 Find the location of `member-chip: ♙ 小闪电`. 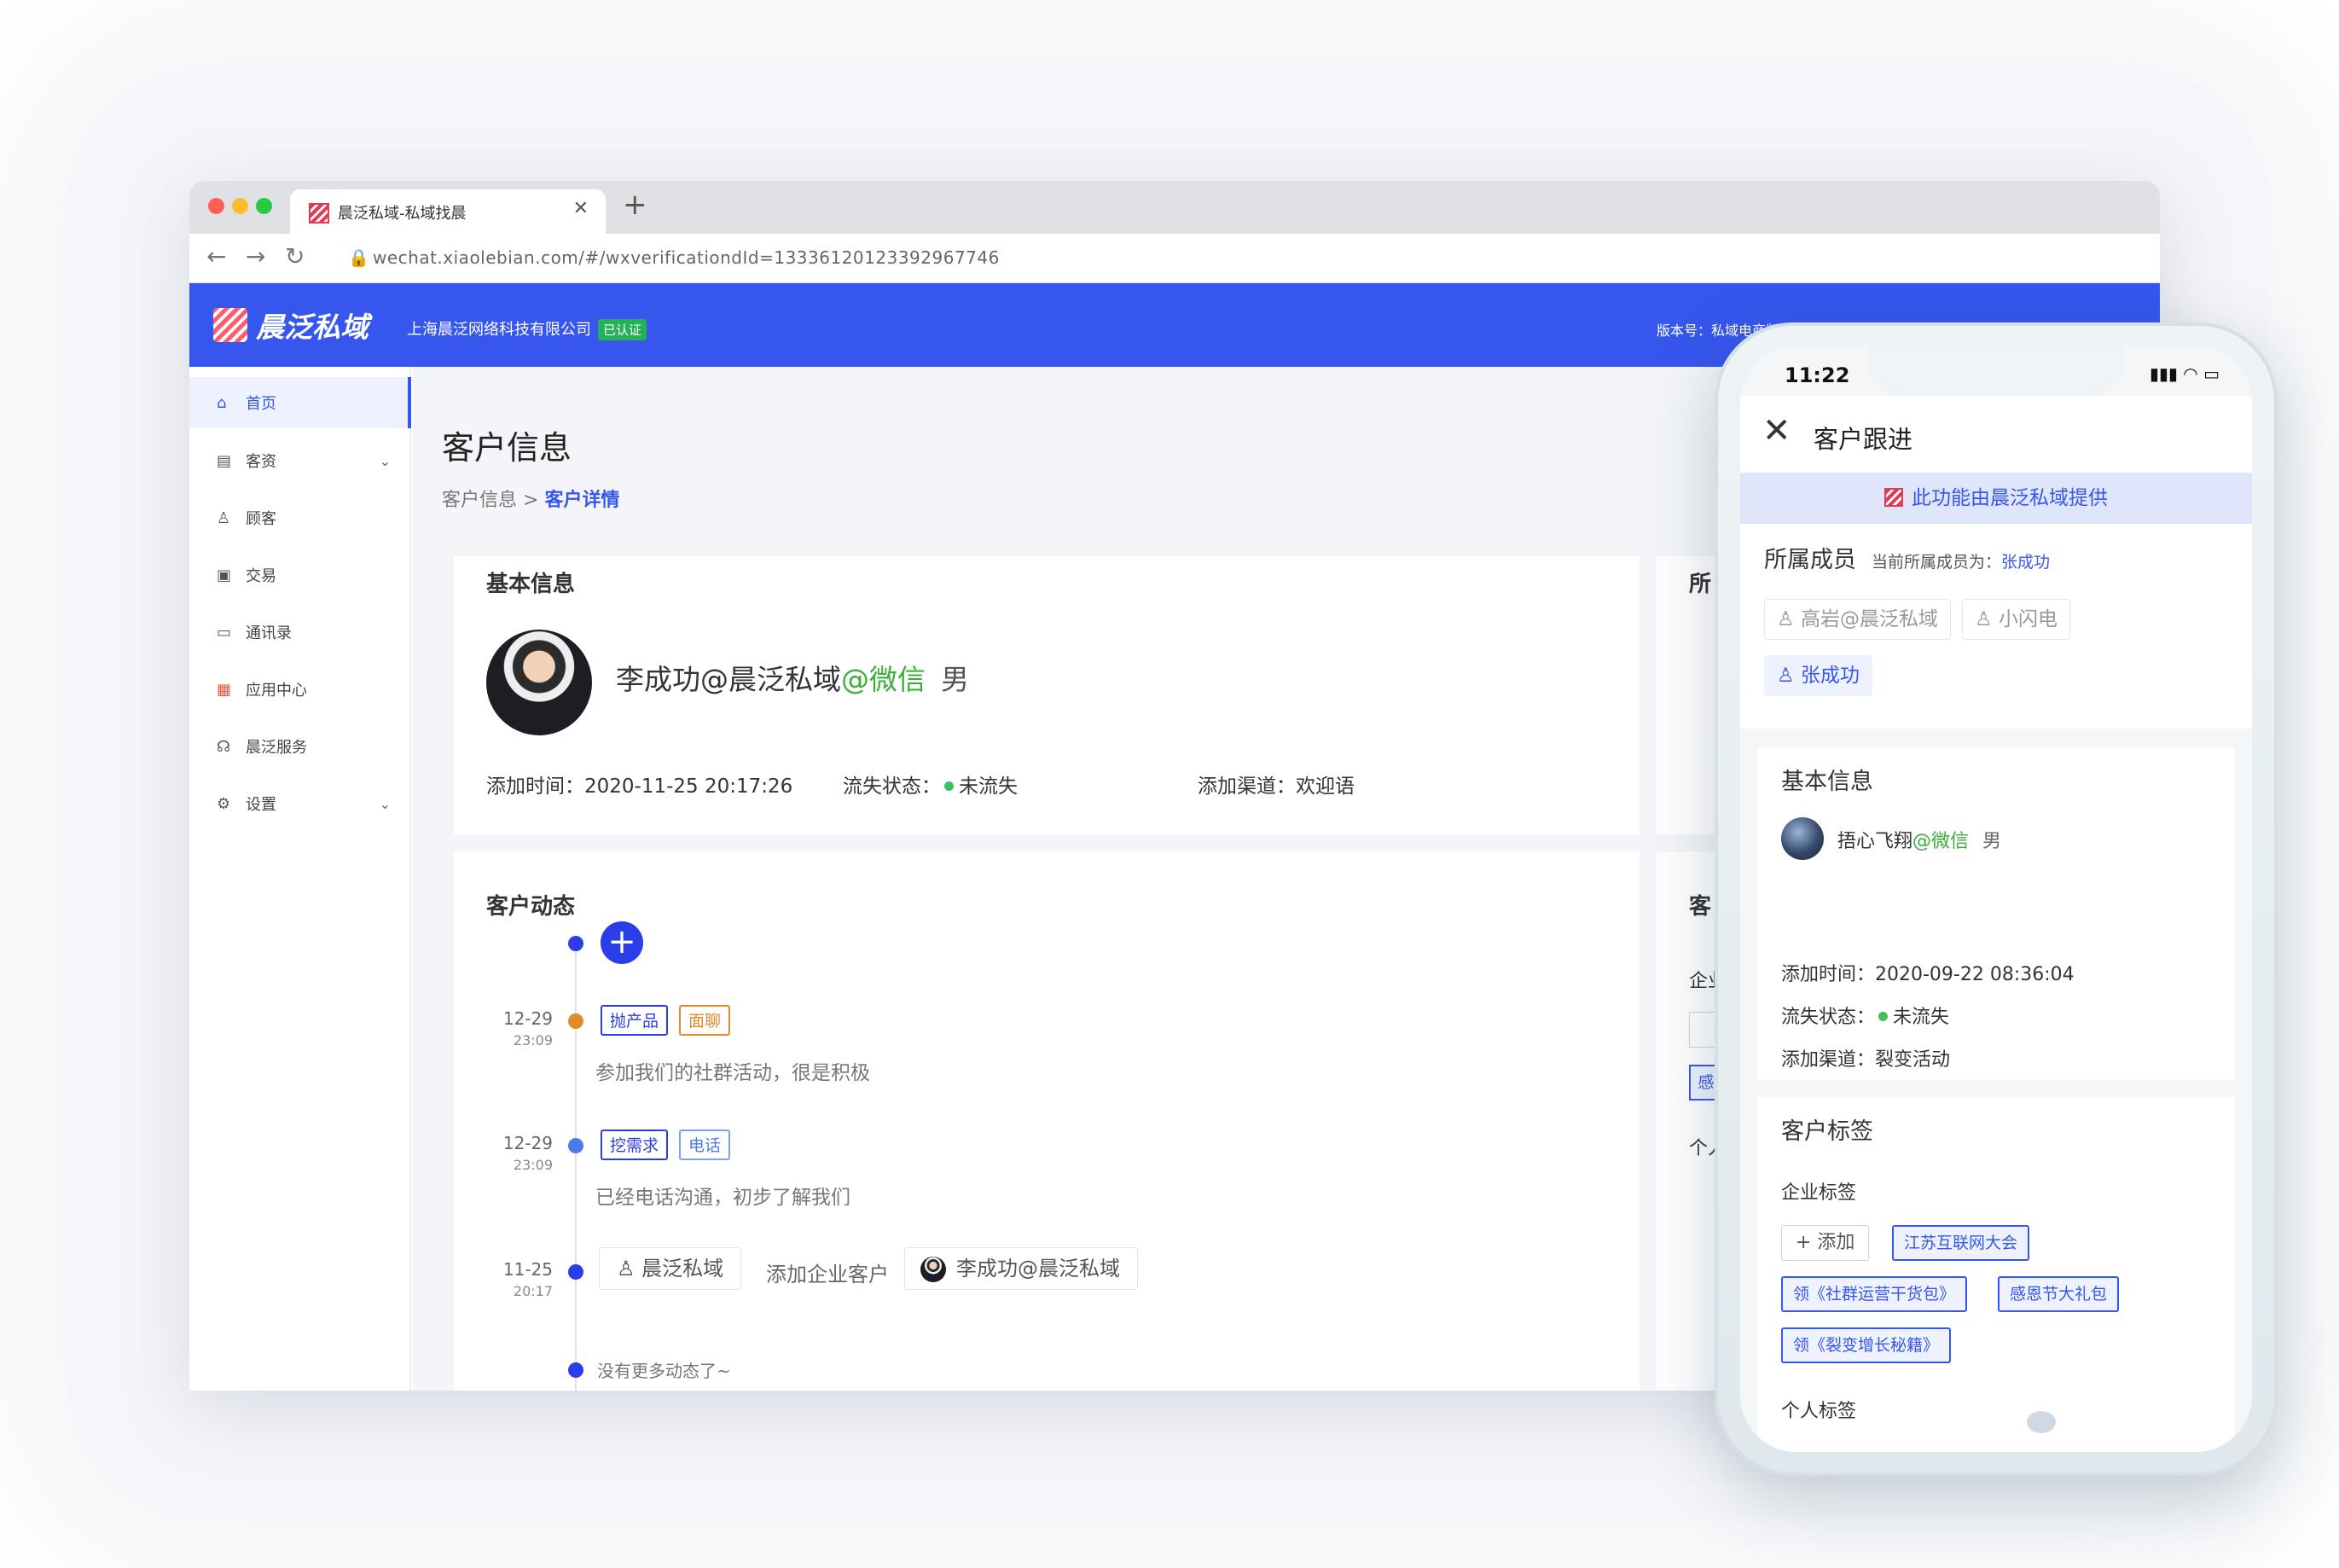

member-chip: ♙ 小闪电 is located at coordinates (2016, 619).